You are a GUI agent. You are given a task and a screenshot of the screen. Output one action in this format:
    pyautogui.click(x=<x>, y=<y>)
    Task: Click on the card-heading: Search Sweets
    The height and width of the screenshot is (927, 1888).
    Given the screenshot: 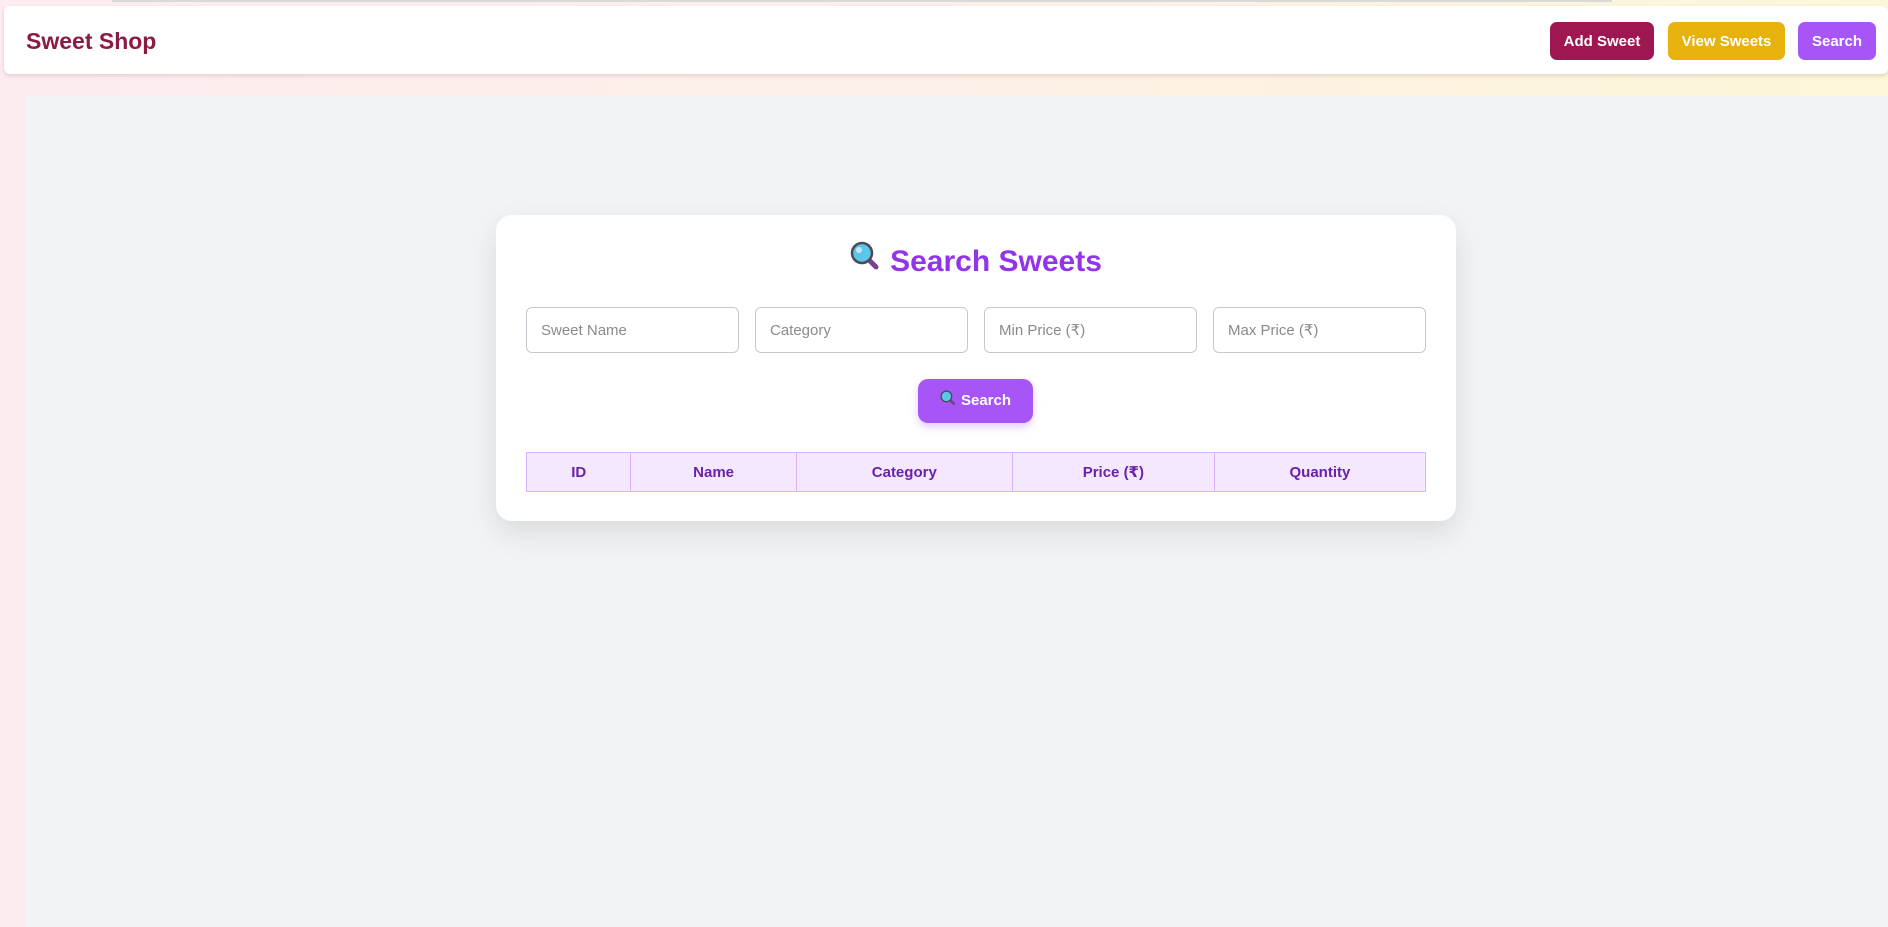 What is the action you would take?
    pyautogui.click(x=976, y=260)
    